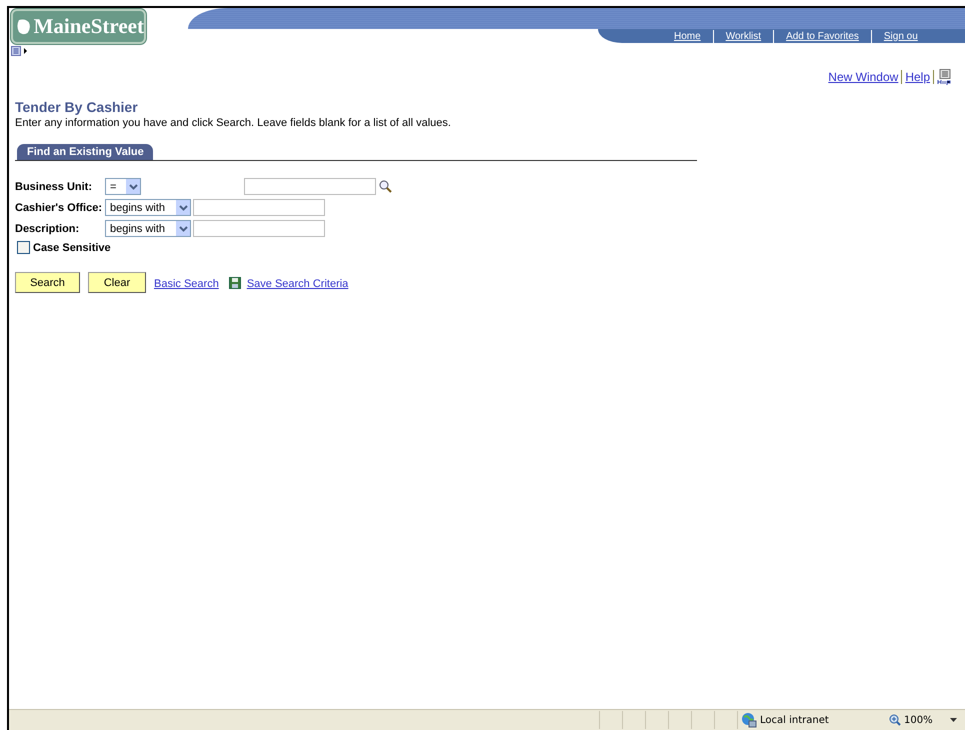  I want to click on zoom-icon, so click(895, 720).